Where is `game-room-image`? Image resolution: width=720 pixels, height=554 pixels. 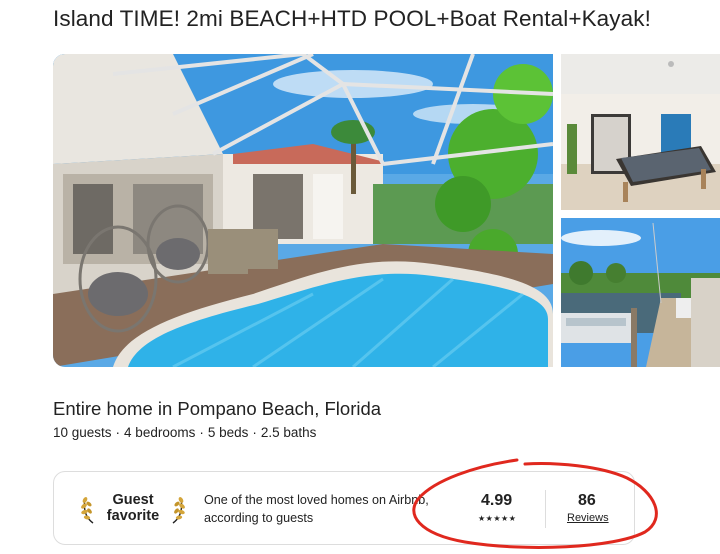
game-room-image is located at coordinates (640, 132).